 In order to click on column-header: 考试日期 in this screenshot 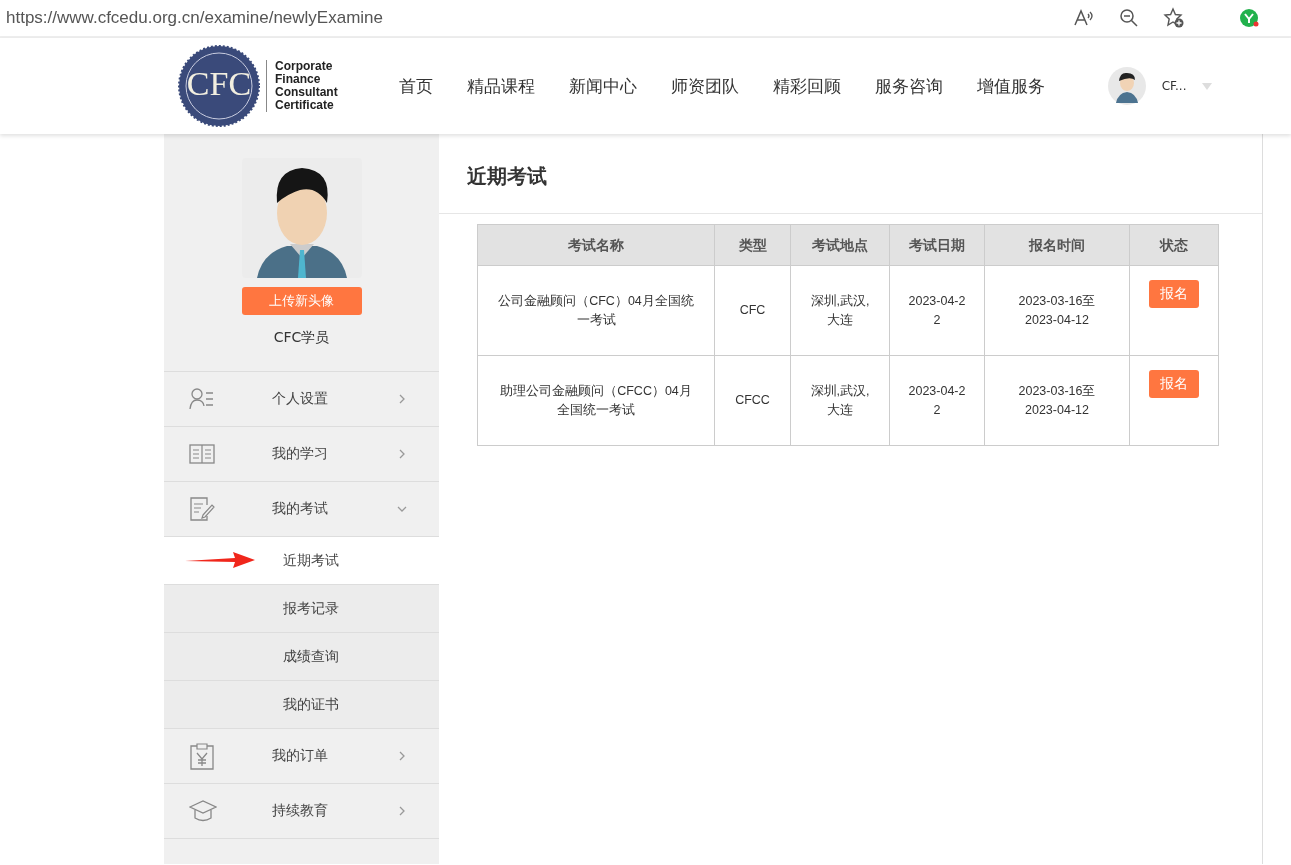, I will do `click(937, 245)`.